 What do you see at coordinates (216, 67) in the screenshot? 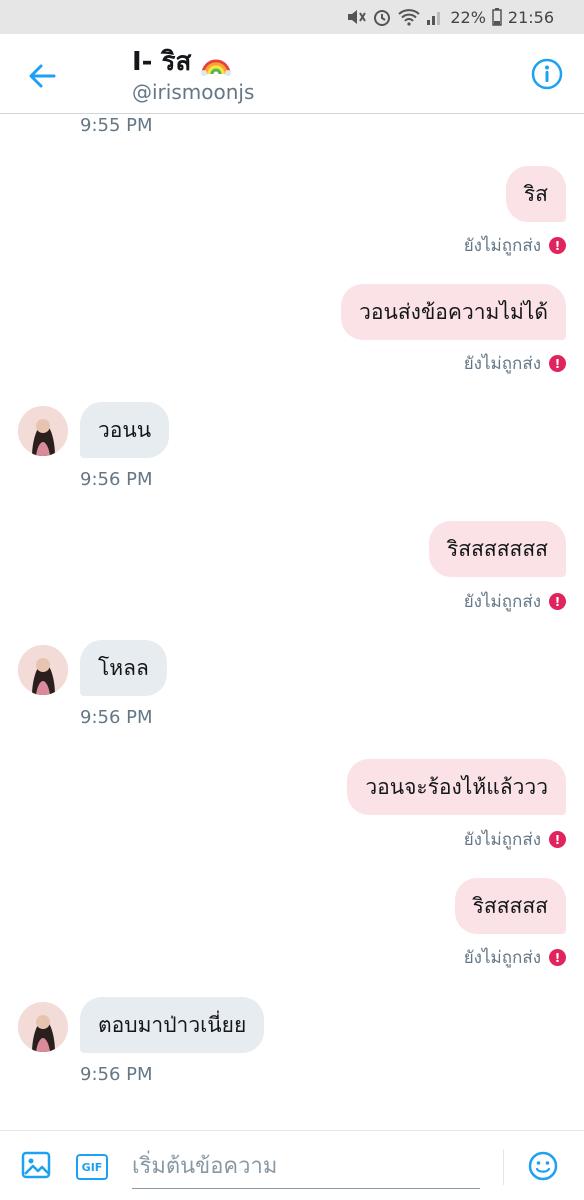
I see `rainbow-emoji-icon` at bounding box center [216, 67].